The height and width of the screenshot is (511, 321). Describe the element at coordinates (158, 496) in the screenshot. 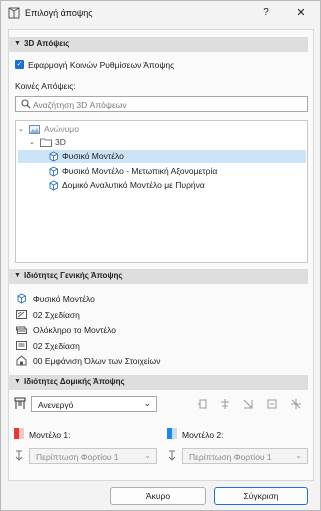

I see `cancel-button: Άκυρο` at that location.